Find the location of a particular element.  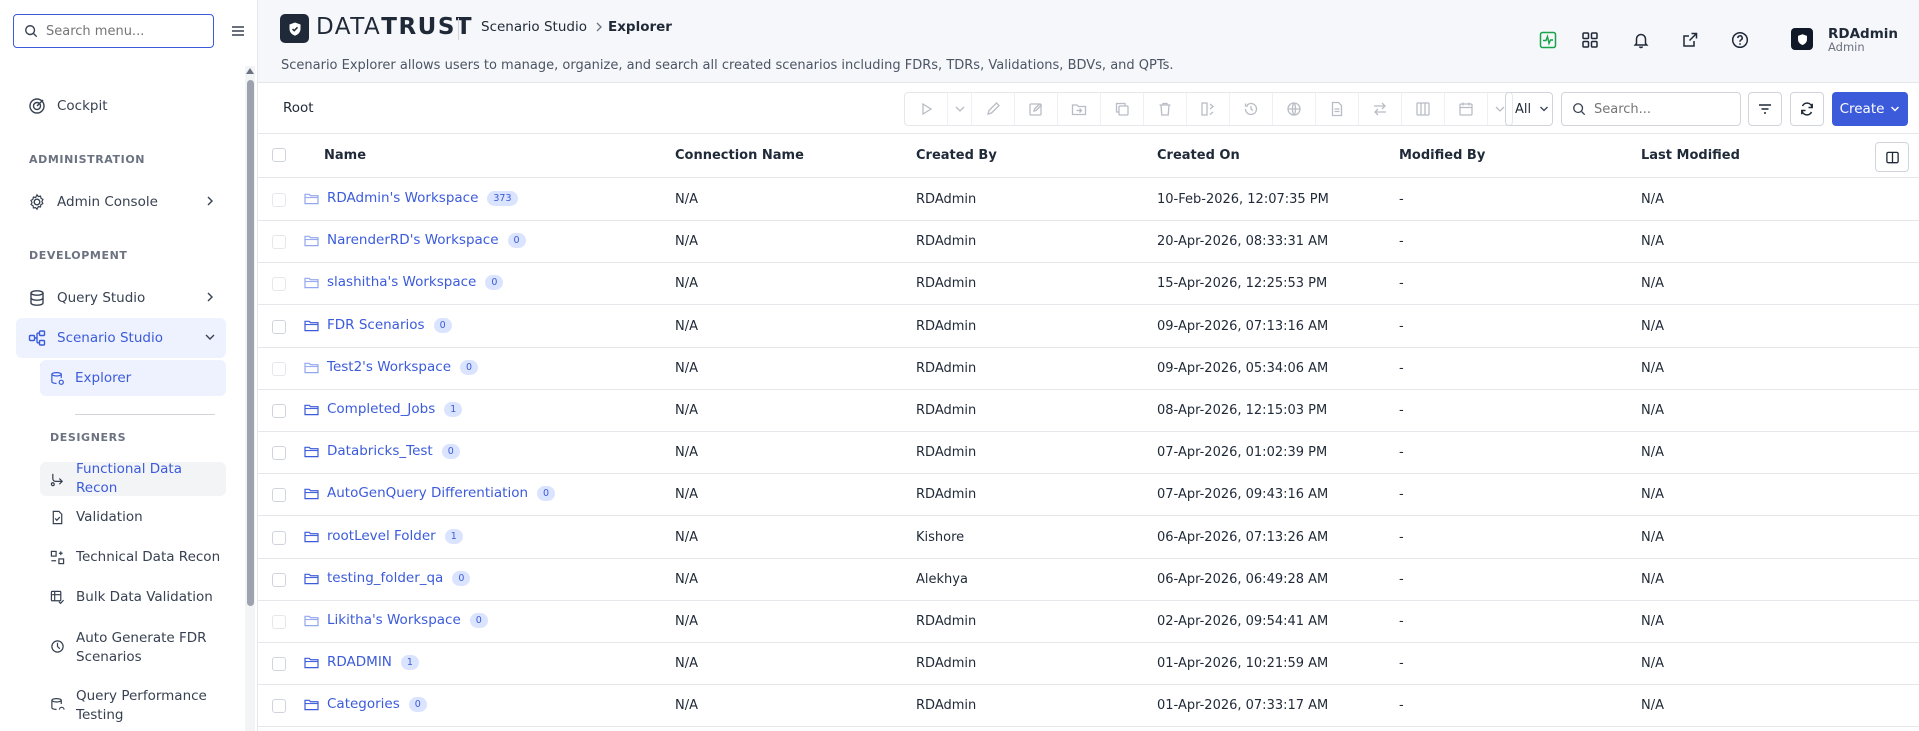

menu-search-box is located at coordinates (113, 31).